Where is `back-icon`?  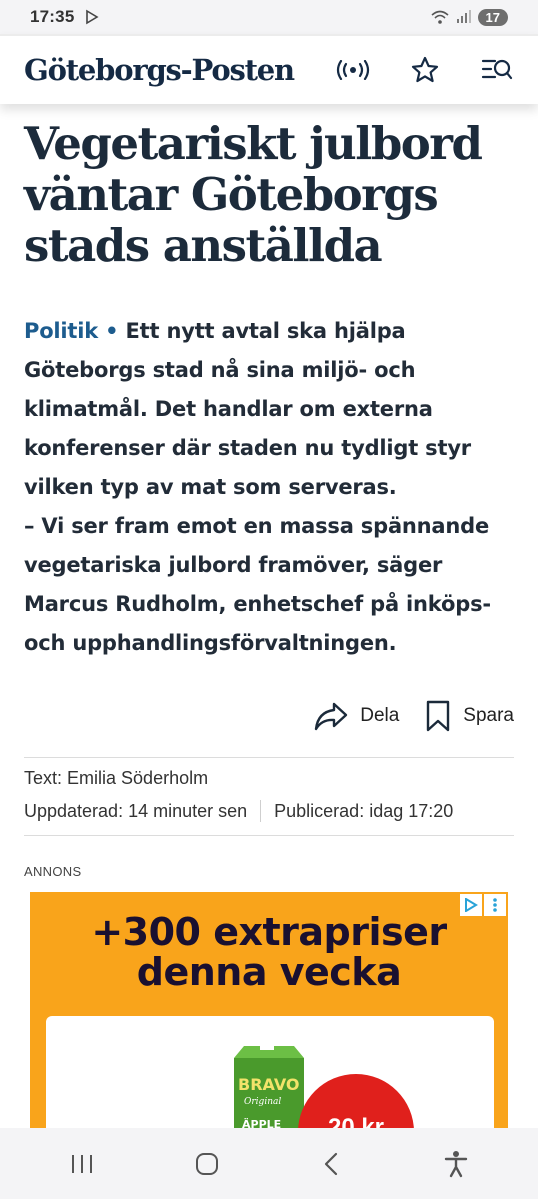 back-icon is located at coordinates (331, 1164).